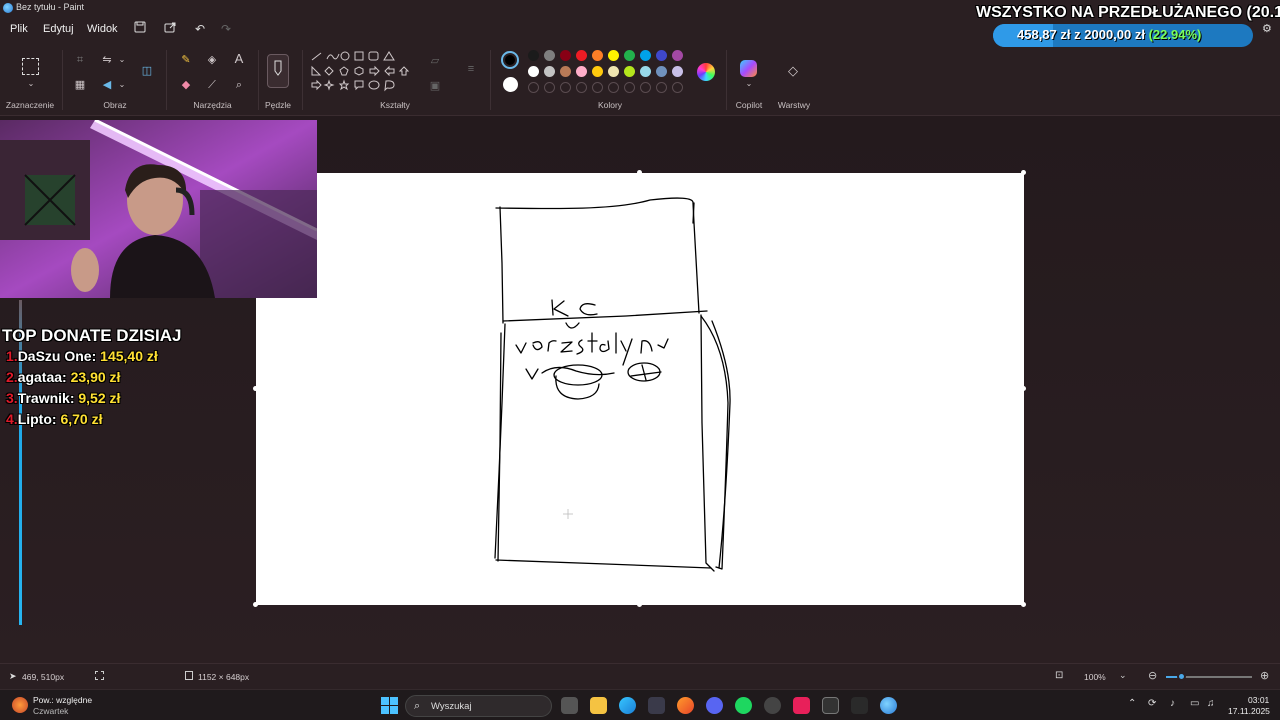 This screenshot has height=720, width=1280. What do you see at coordinates (212, 85) in the screenshot?
I see `color-picker-icon: ⟋` at bounding box center [212, 85].